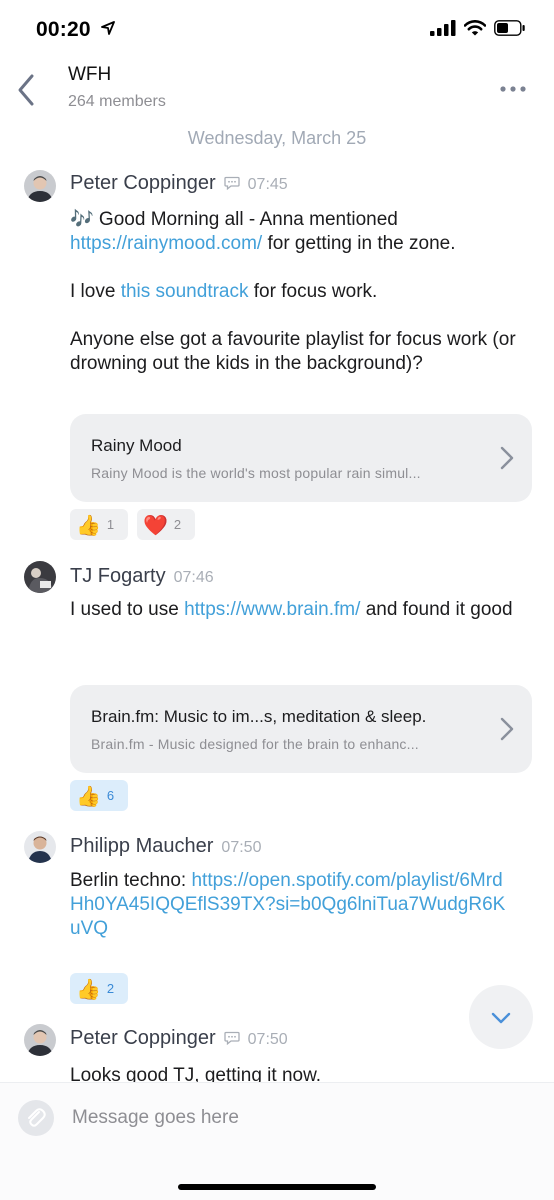  What do you see at coordinates (443, 28) in the screenshot?
I see `cellular-signal-icon` at bounding box center [443, 28].